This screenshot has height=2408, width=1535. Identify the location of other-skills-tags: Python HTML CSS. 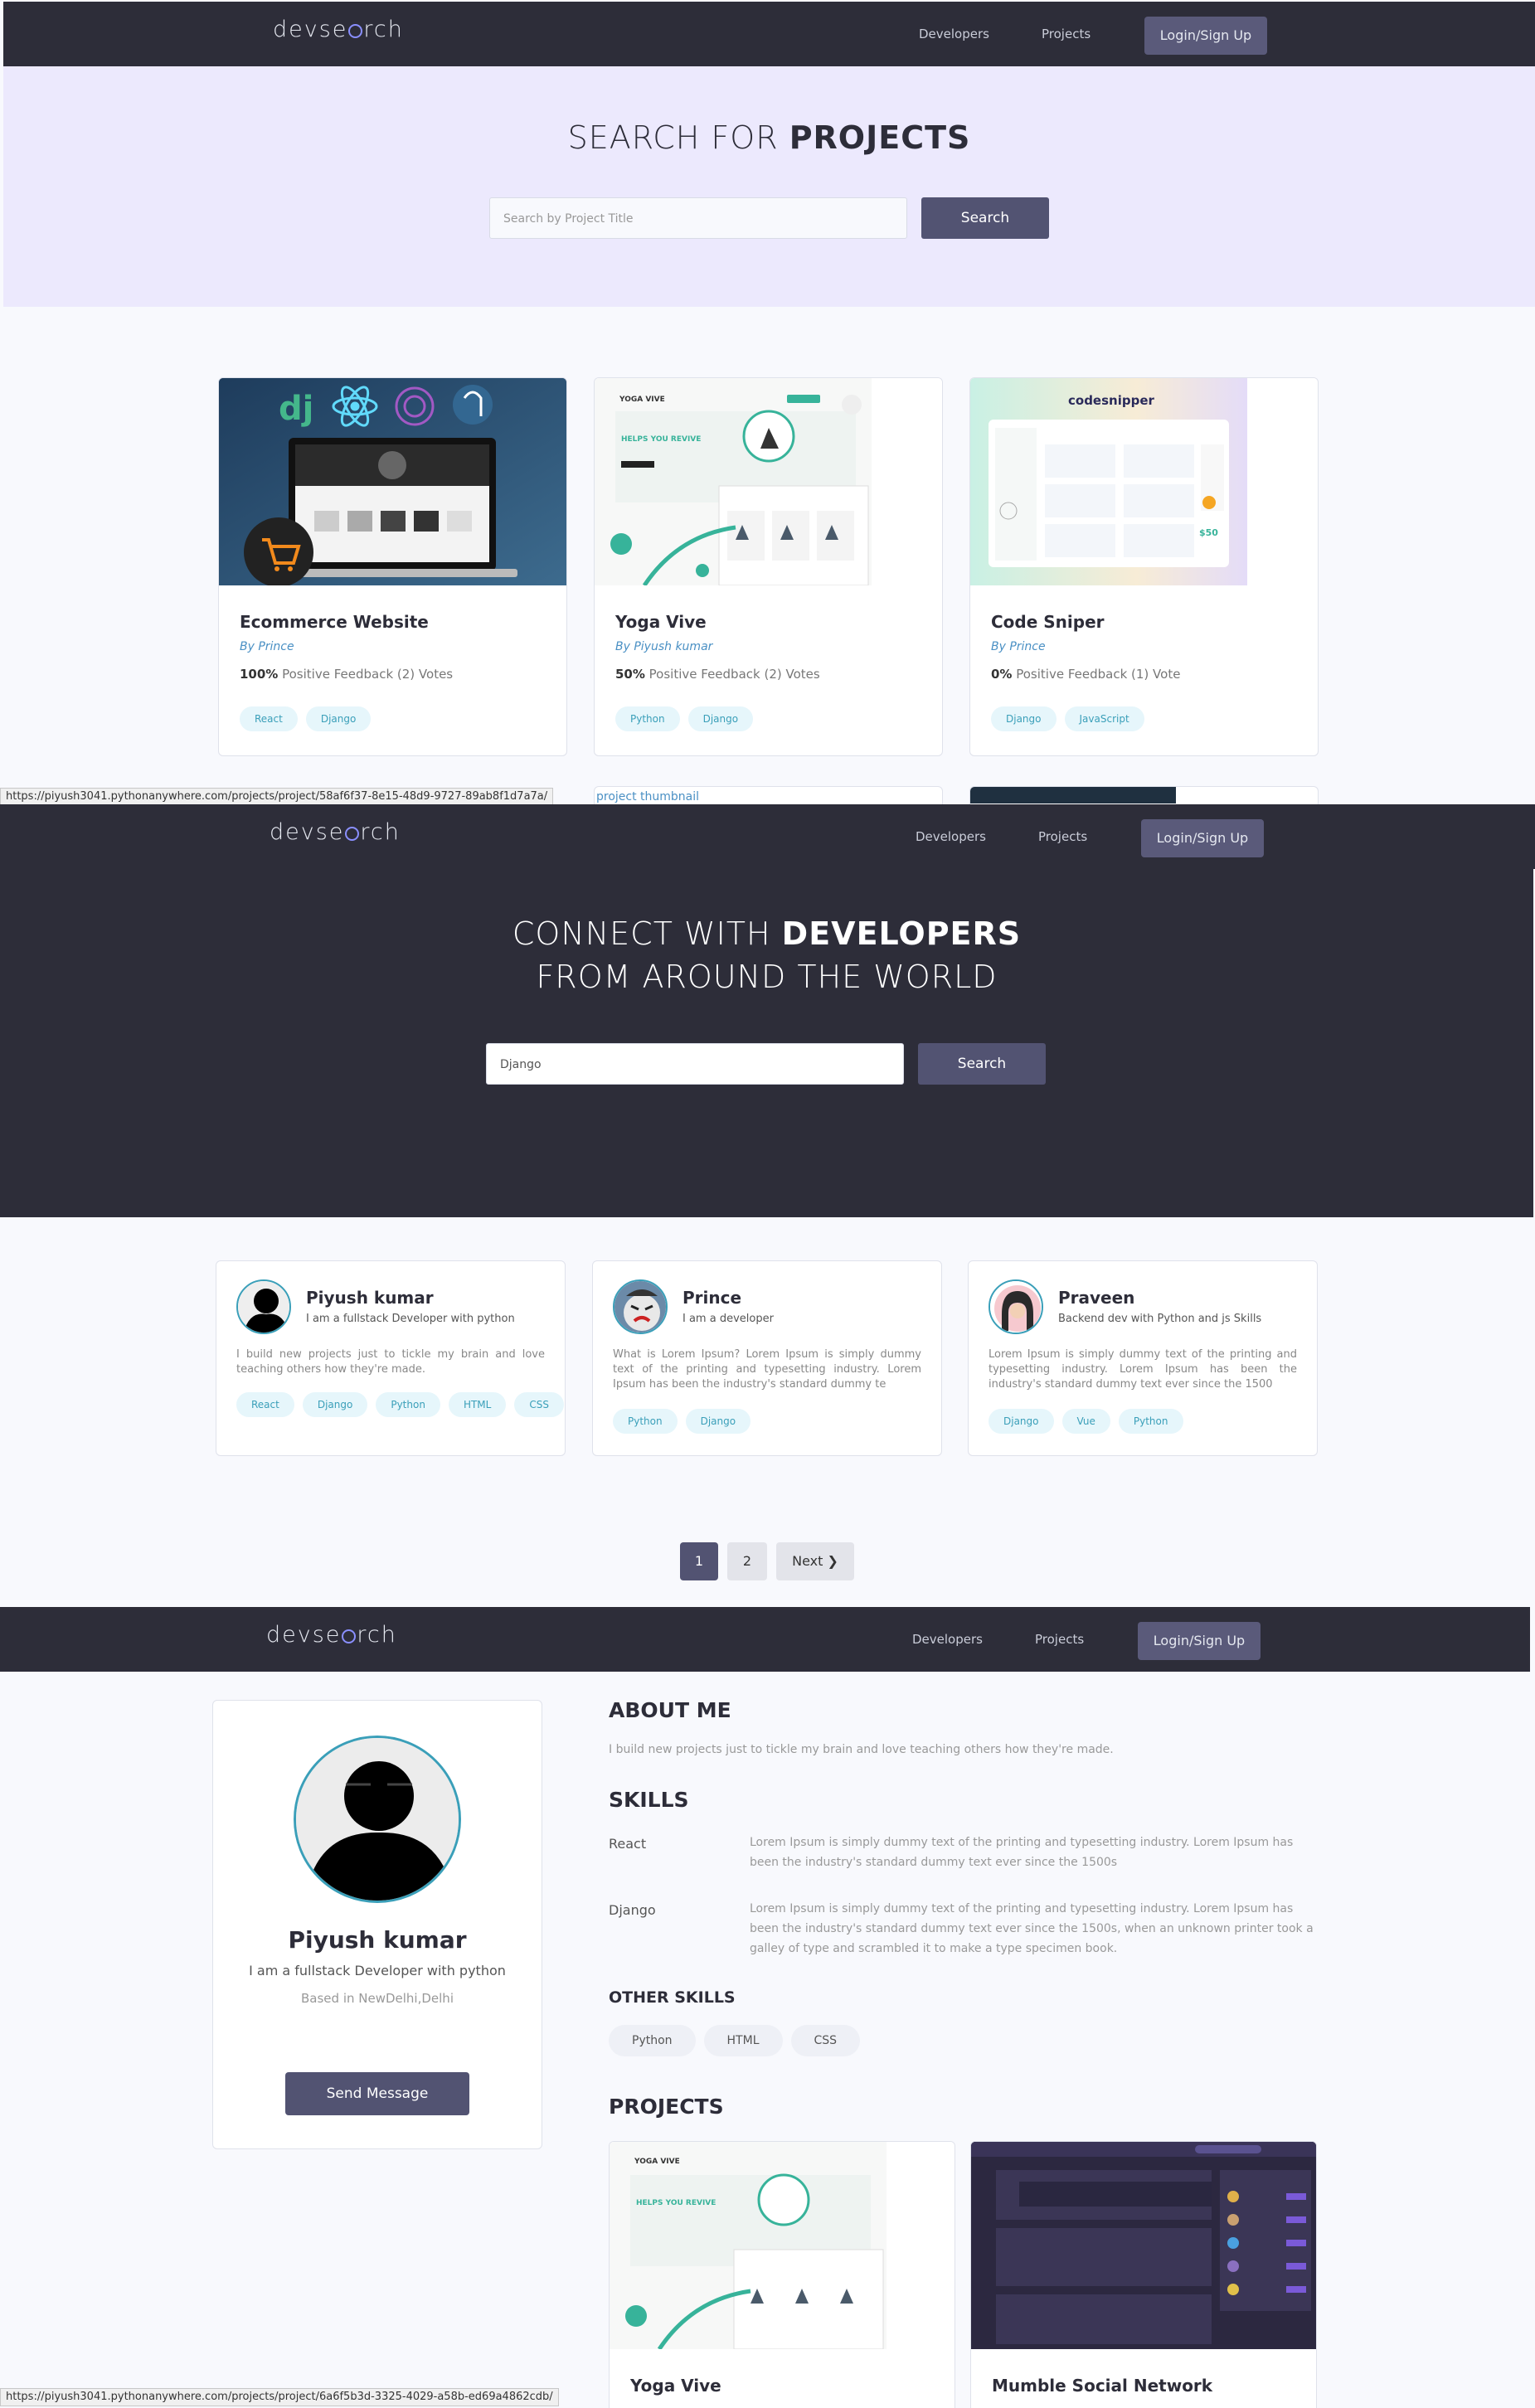
(738, 2041).